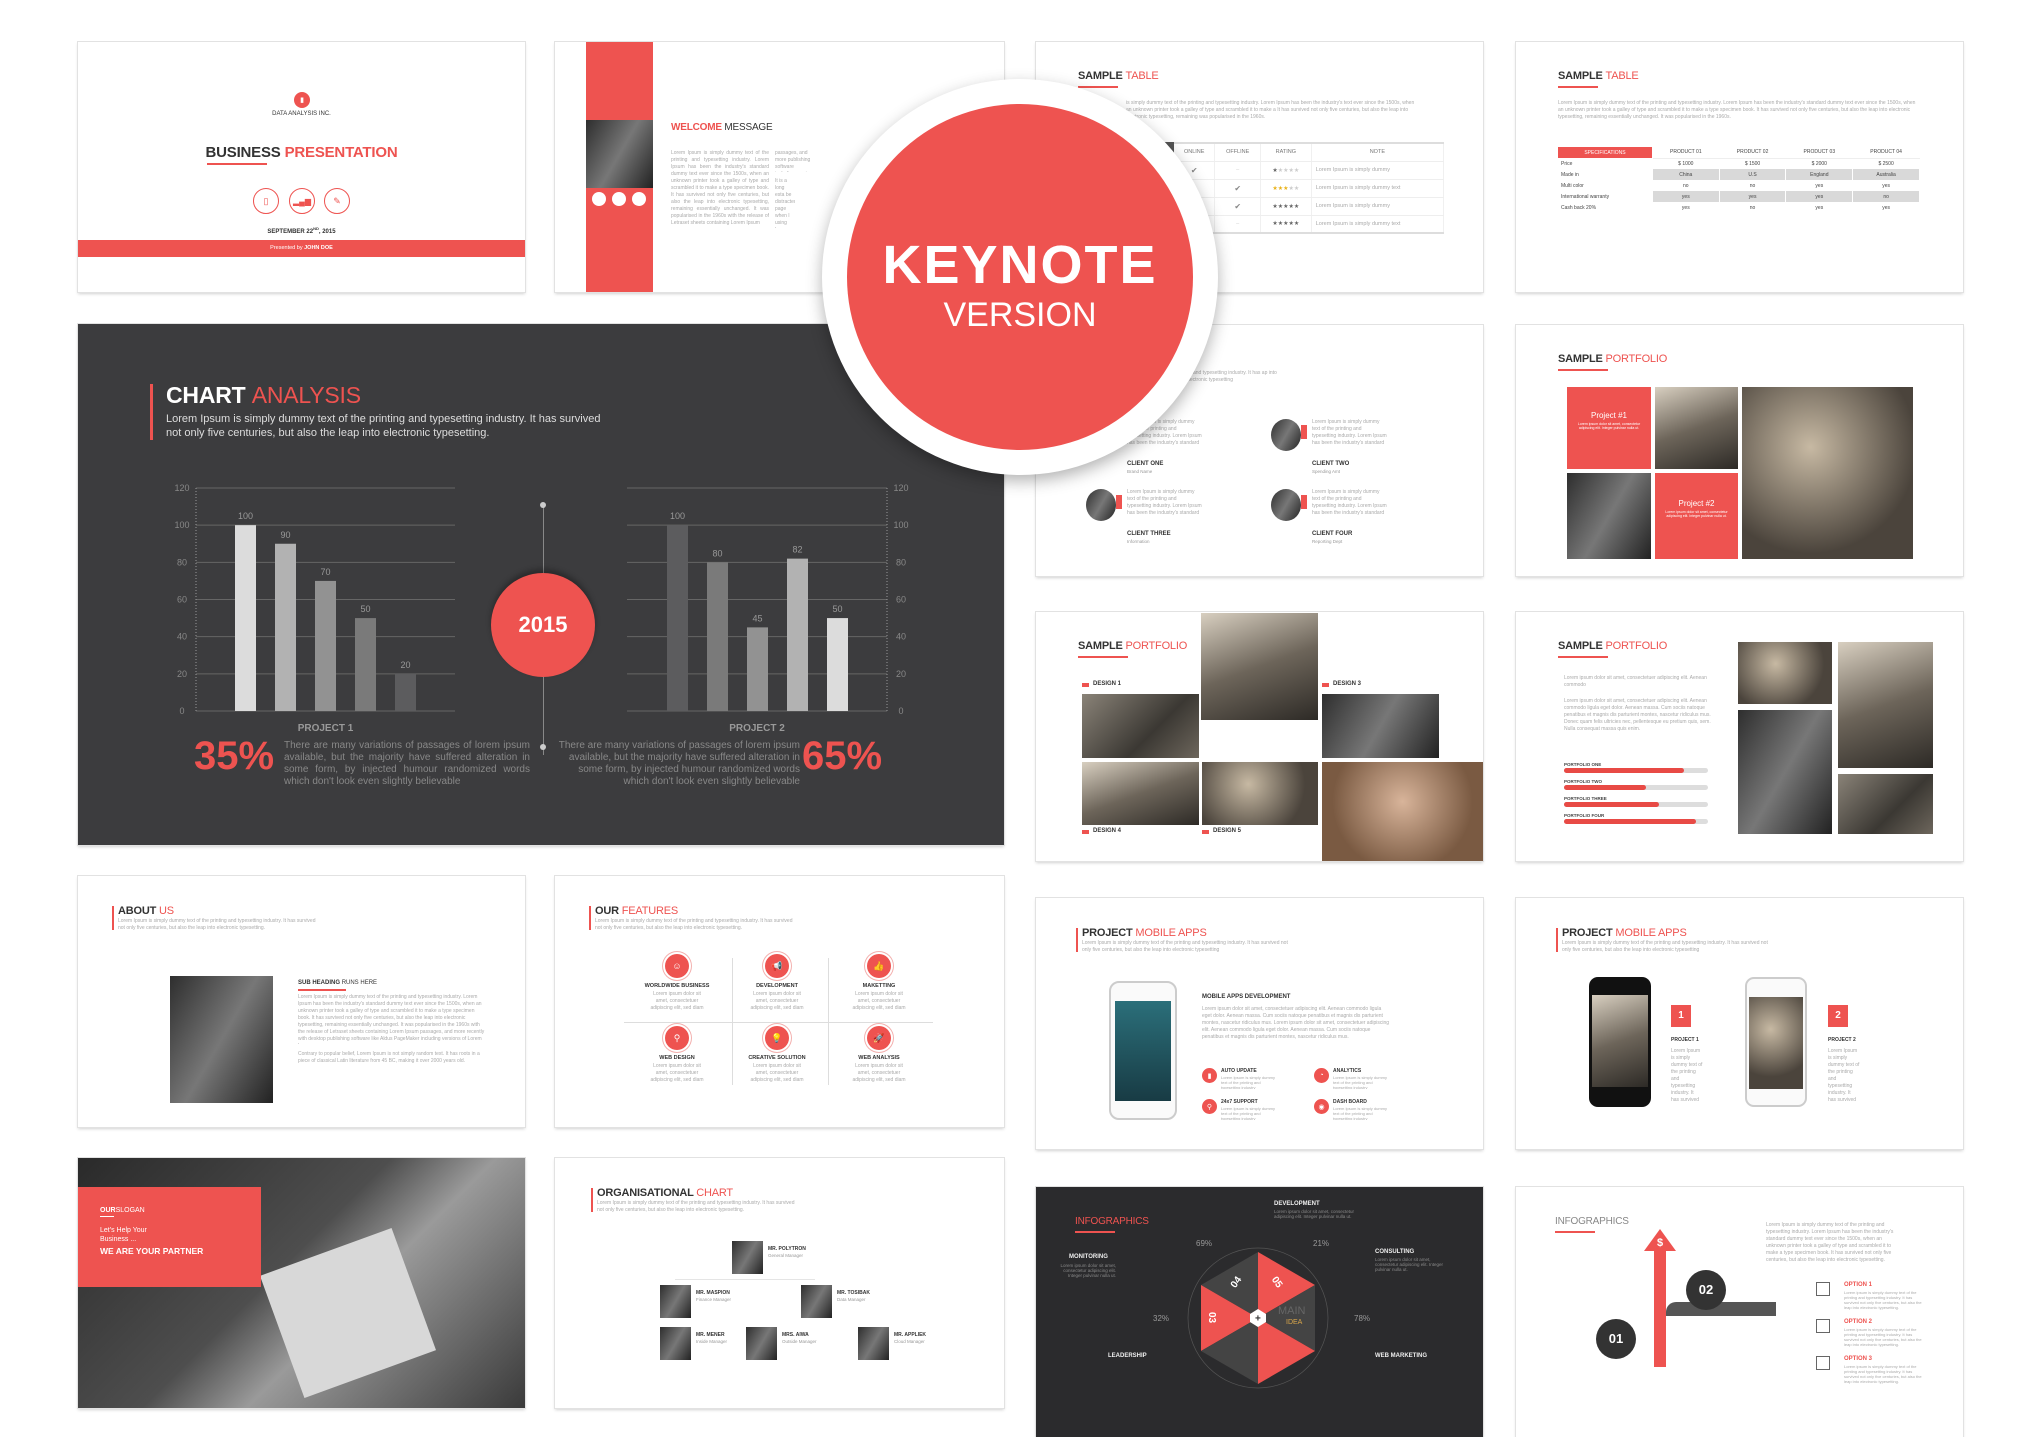 This screenshot has width=2038, height=1437. What do you see at coordinates (123, 1230) in the screenshot?
I see `slogan-line-1: Let's Help Your` at bounding box center [123, 1230].